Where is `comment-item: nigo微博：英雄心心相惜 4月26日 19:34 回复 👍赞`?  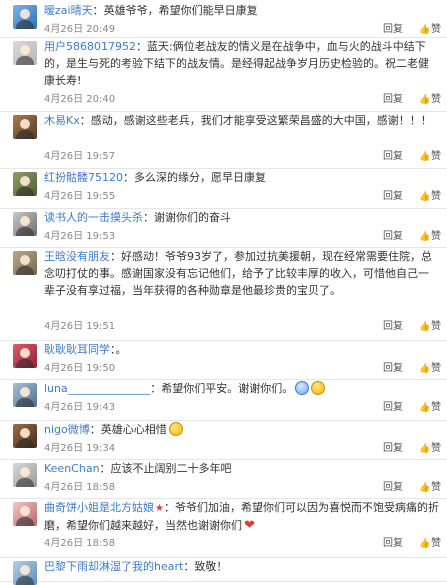
comment-item: nigo微博：英雄心心相惜 4月26日 19:34 回复 👍赞 is located at coordinates (223, 440).